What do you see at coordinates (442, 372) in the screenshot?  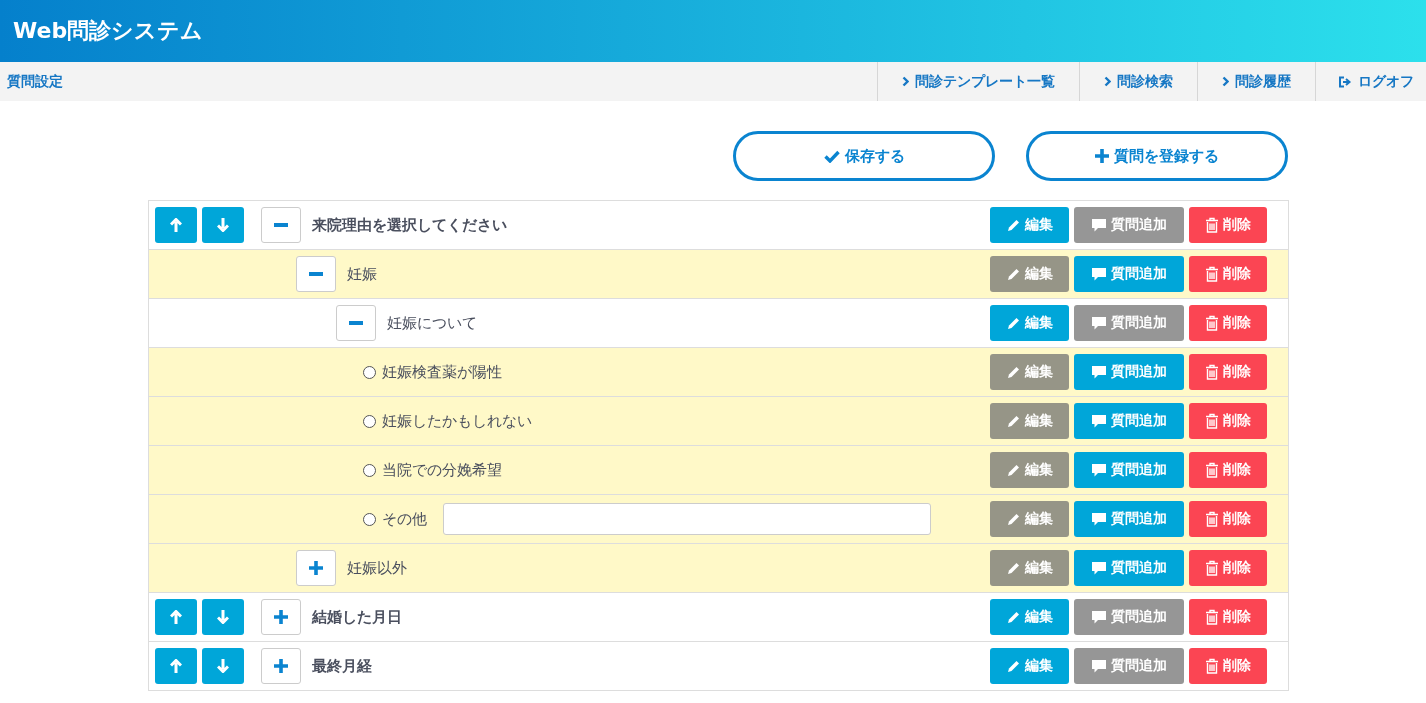 I see `item-label: 妊娠検査薬が陽性` at bounding box center [442, 372].